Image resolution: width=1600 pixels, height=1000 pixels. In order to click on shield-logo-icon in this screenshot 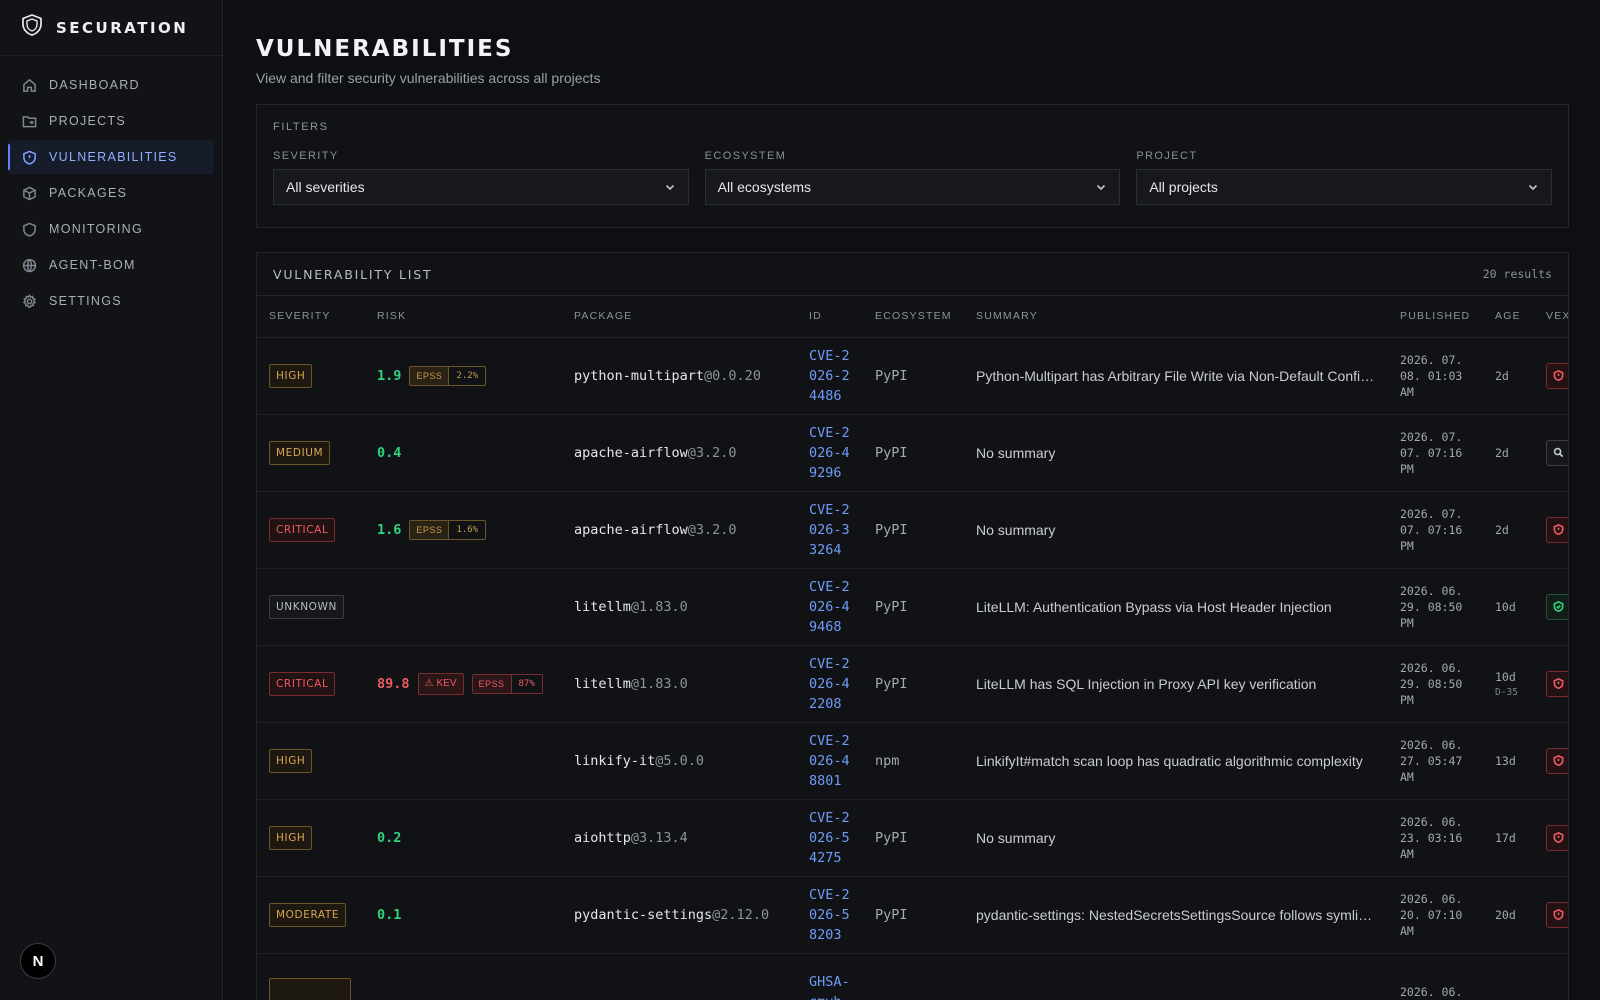, I will do `click(32, 27)`.